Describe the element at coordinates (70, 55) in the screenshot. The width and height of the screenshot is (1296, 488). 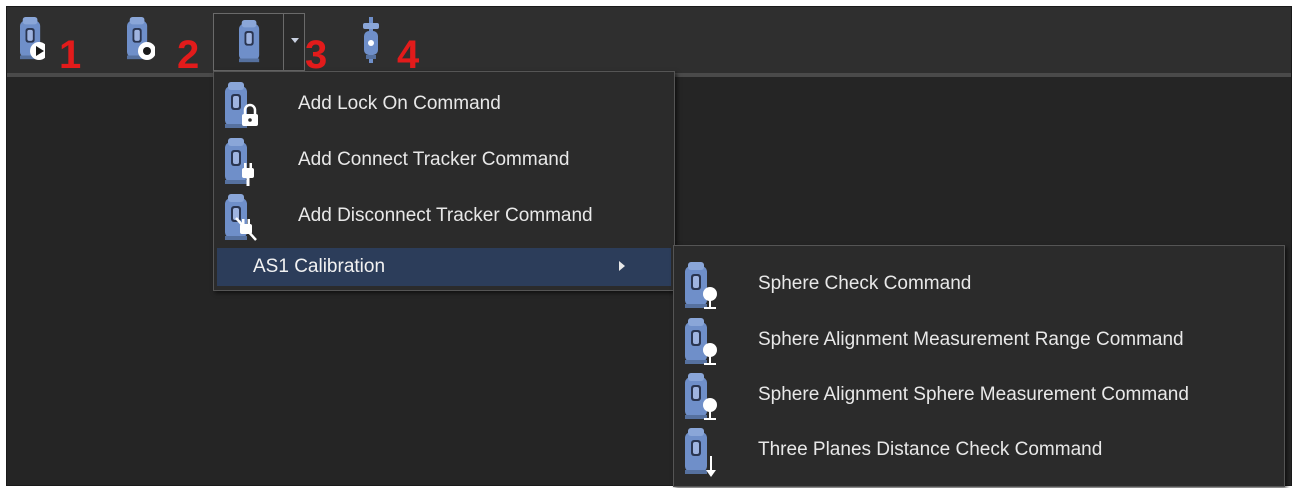
I see `annotation-number-1: 1` at that location.